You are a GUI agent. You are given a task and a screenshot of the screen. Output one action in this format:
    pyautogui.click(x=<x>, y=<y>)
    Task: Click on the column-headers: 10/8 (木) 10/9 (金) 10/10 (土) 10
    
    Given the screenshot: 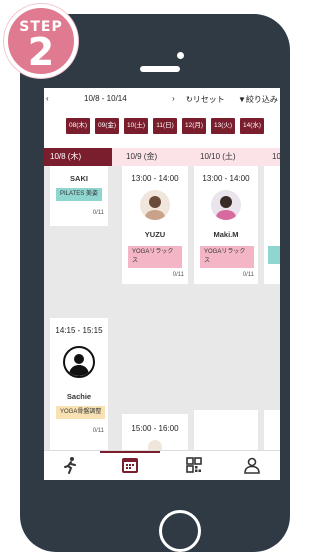 What is the action you would take?
    pyautogui.click(x=162, y=157)
    